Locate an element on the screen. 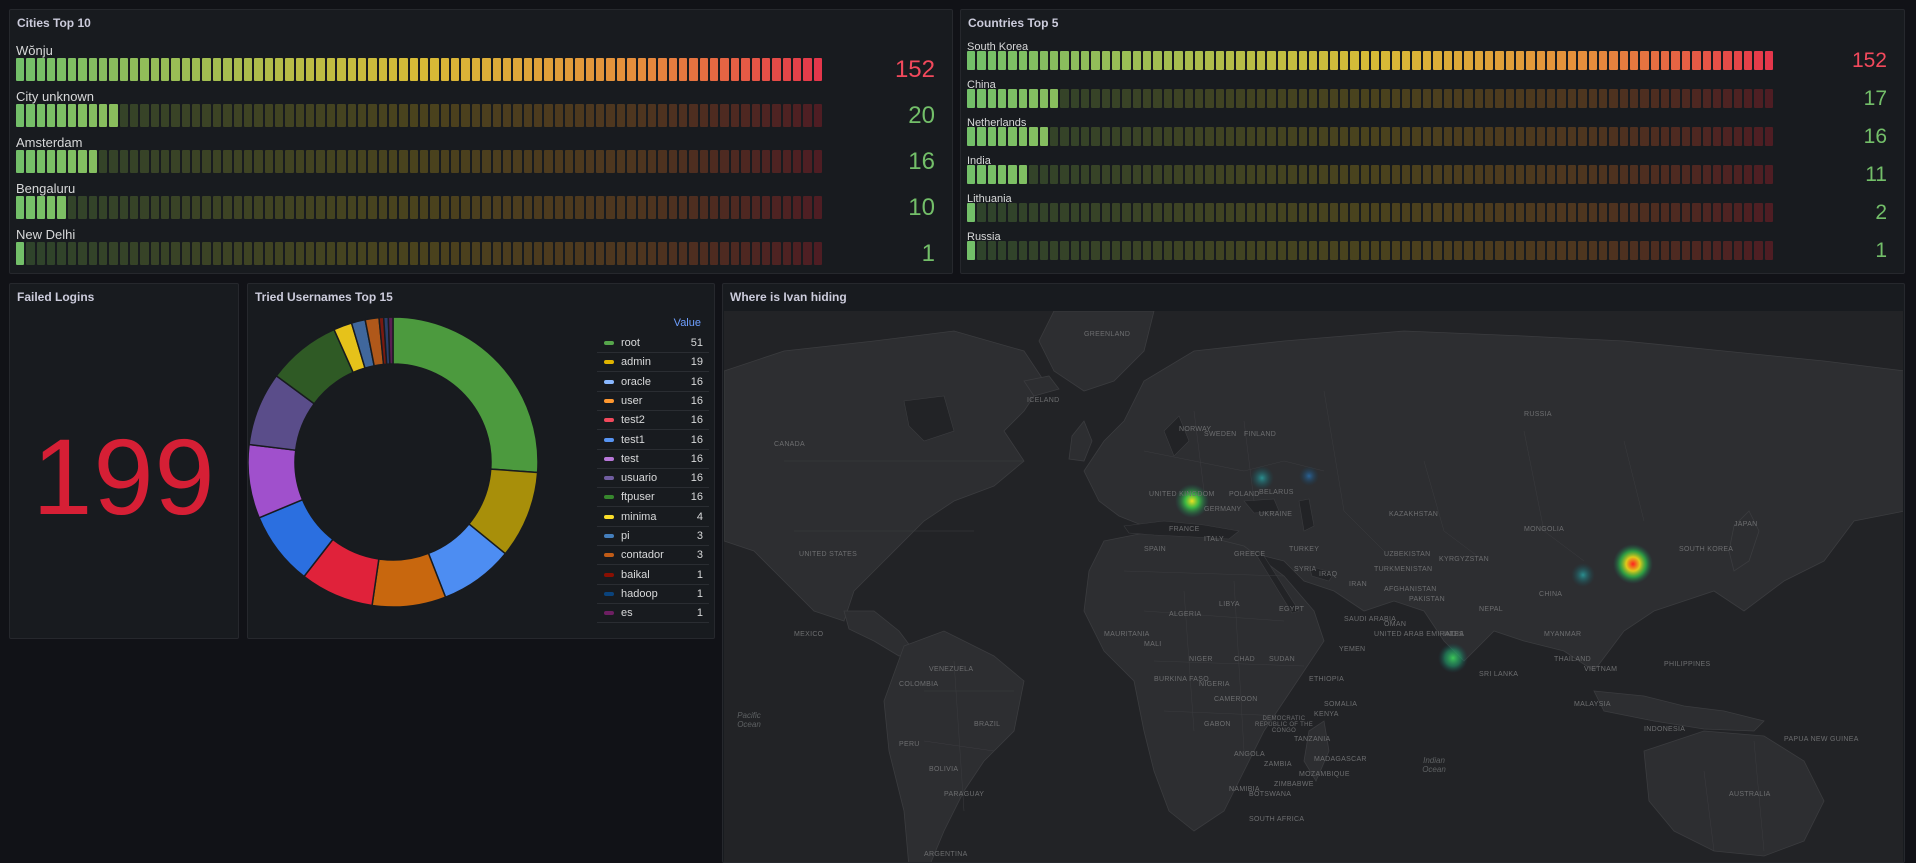 The width and height of the screenshot is (1916, 863). gauge-value: 20 is located at coordinates (921, 115).